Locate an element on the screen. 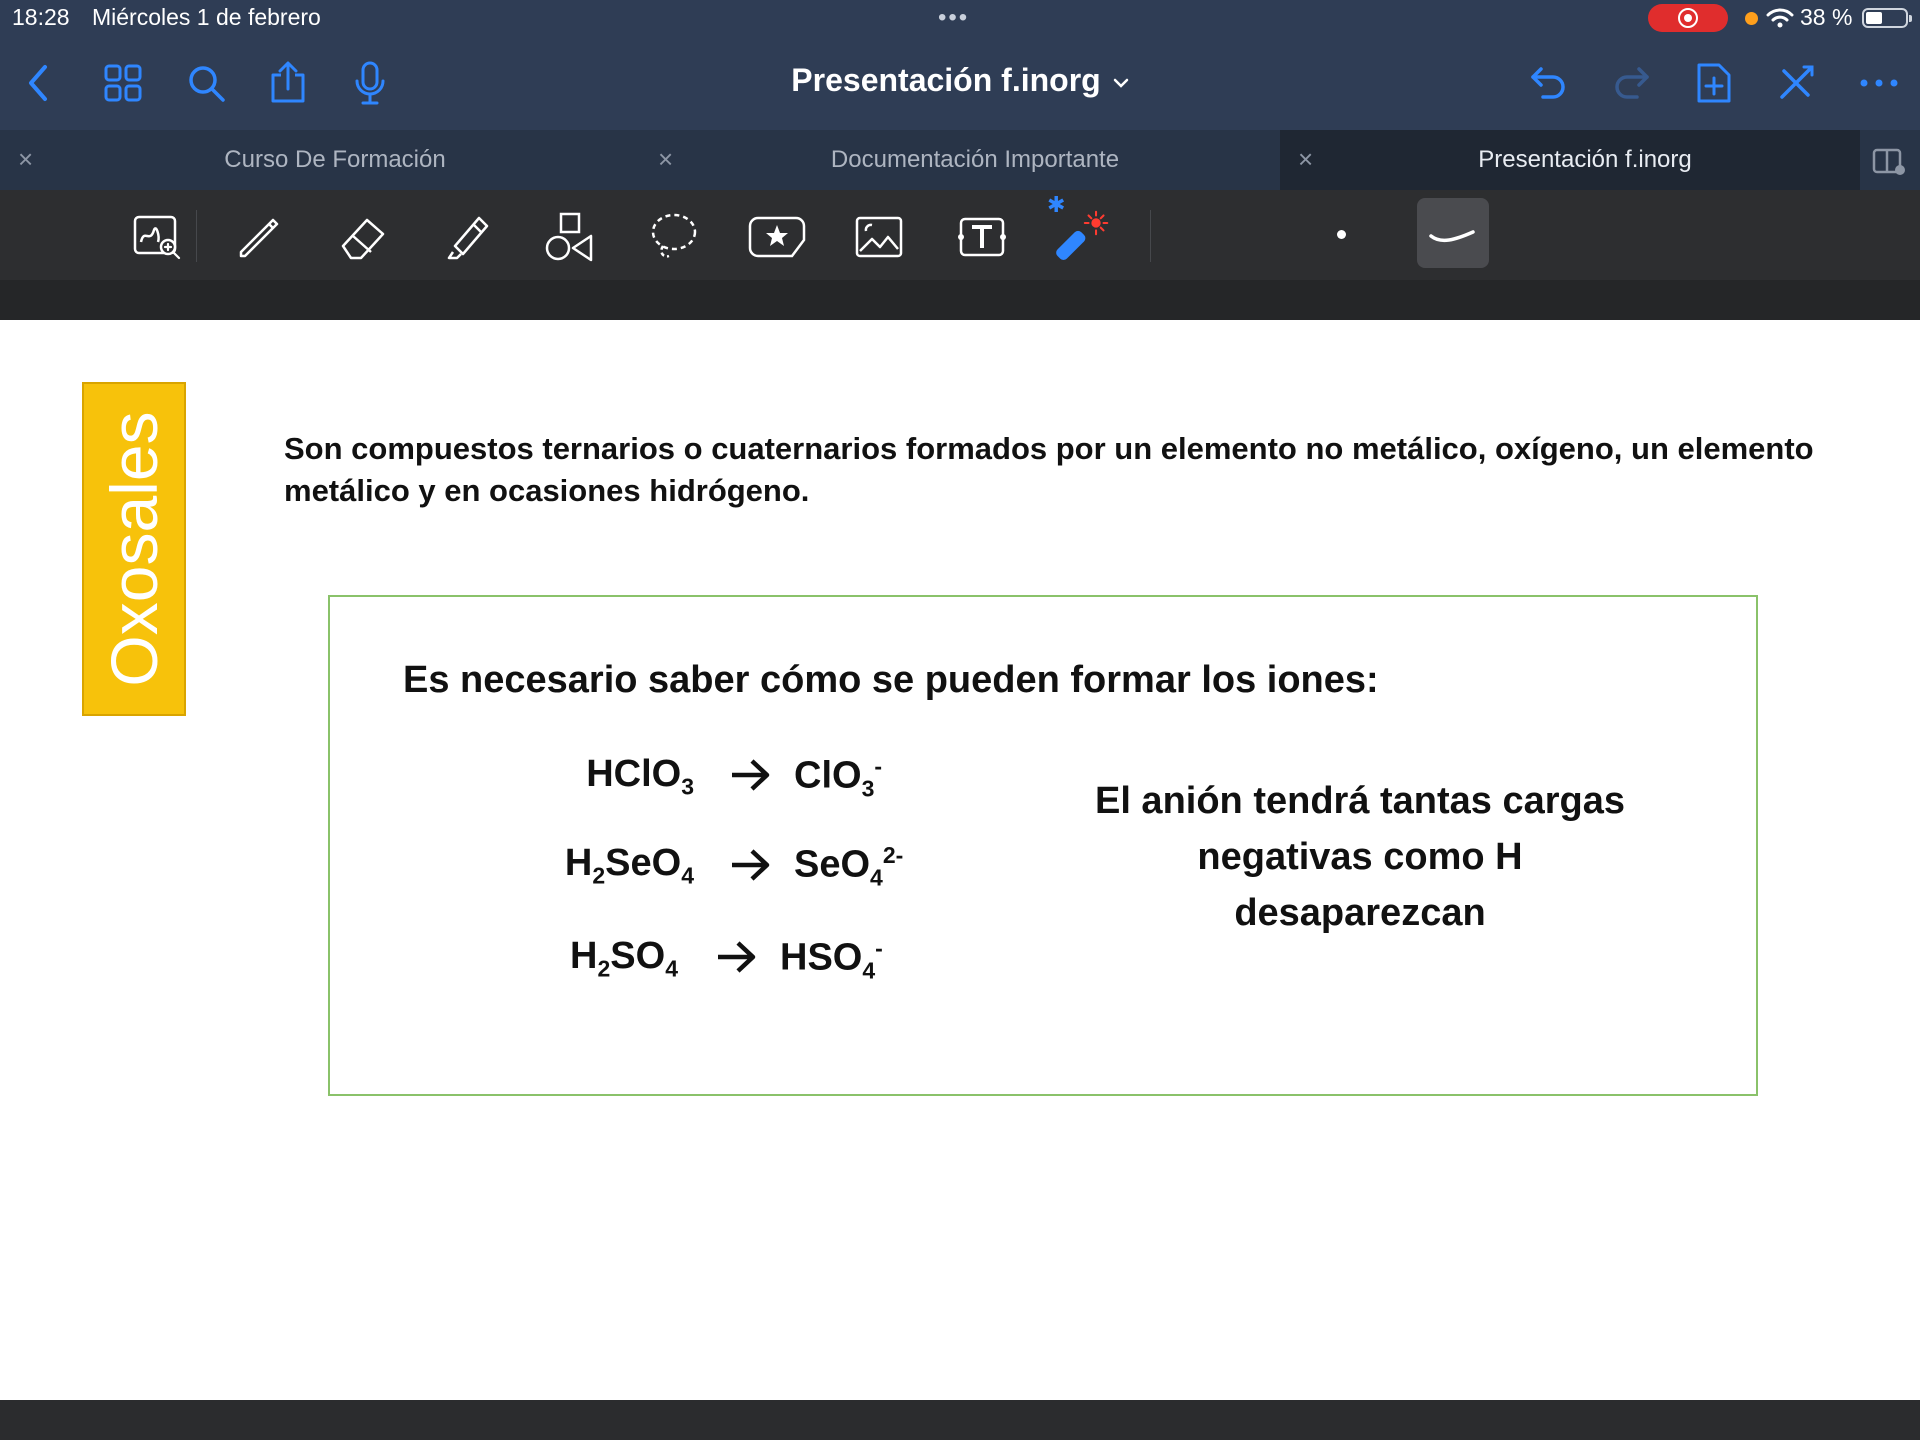 This screenshot has width=1920, height=1440. stroke-style-selector is located at coordinates (1453, 233).